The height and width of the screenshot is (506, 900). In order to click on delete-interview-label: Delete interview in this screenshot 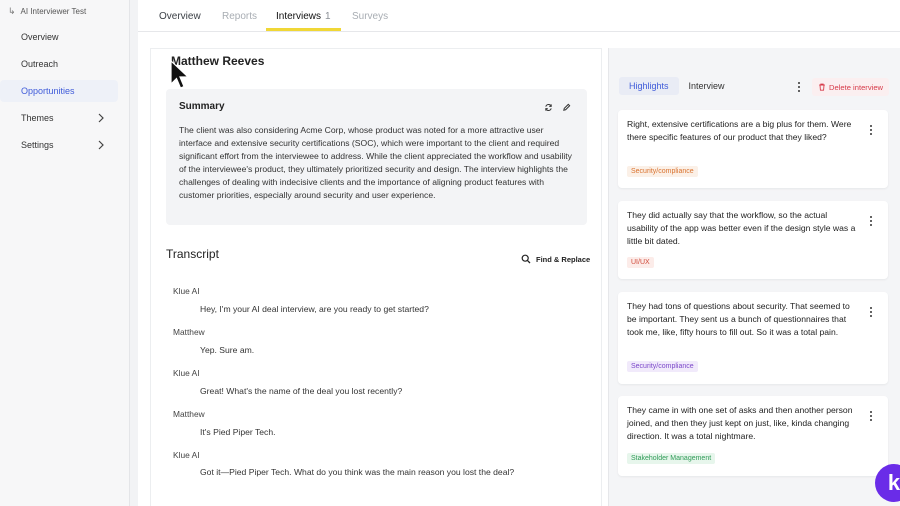, I will do `click(856, 87)`.